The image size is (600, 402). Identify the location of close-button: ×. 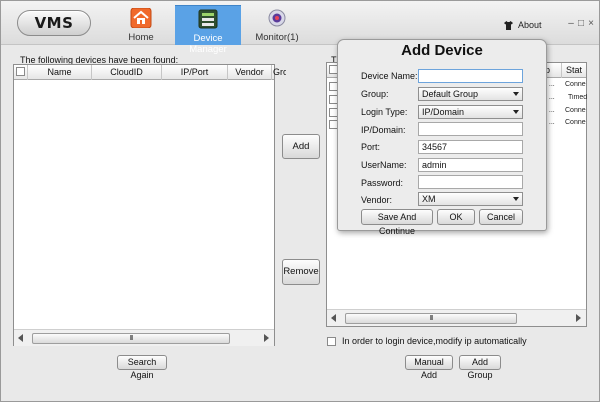
(591, 23).